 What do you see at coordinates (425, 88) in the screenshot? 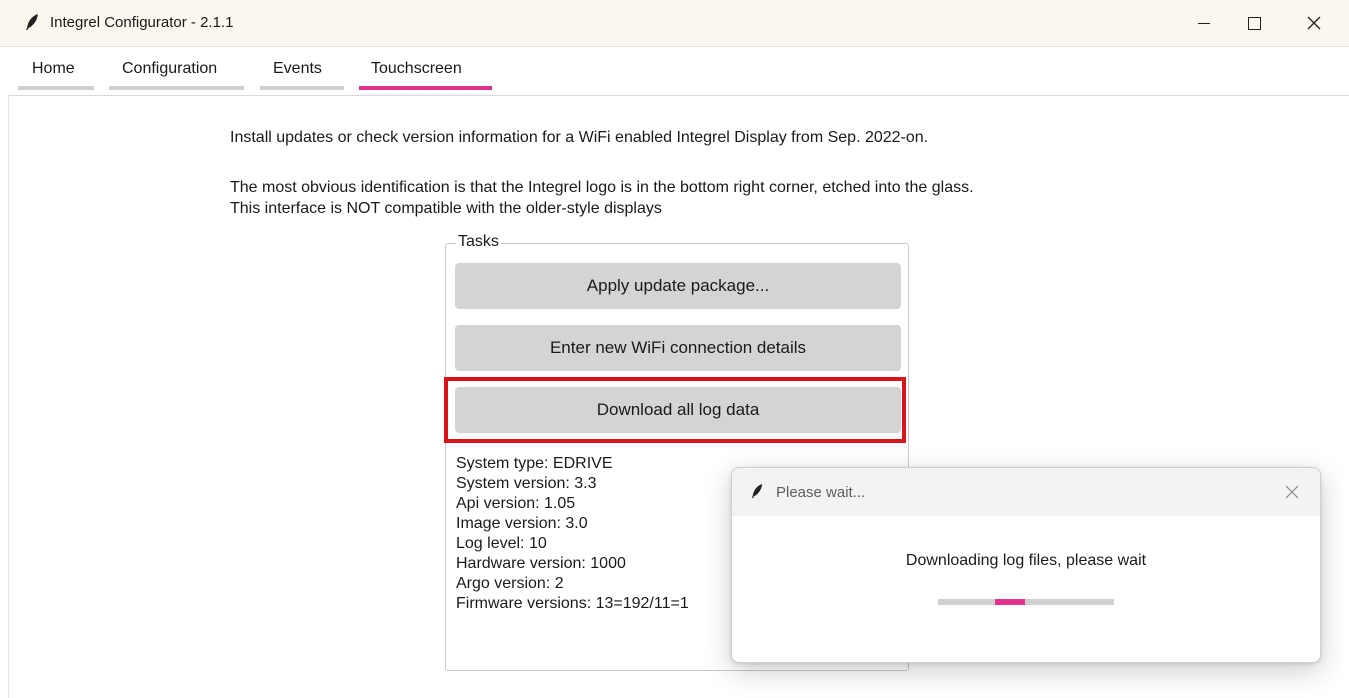
I see `tab-touchscreen-underline` at bounding box center [425, 88].